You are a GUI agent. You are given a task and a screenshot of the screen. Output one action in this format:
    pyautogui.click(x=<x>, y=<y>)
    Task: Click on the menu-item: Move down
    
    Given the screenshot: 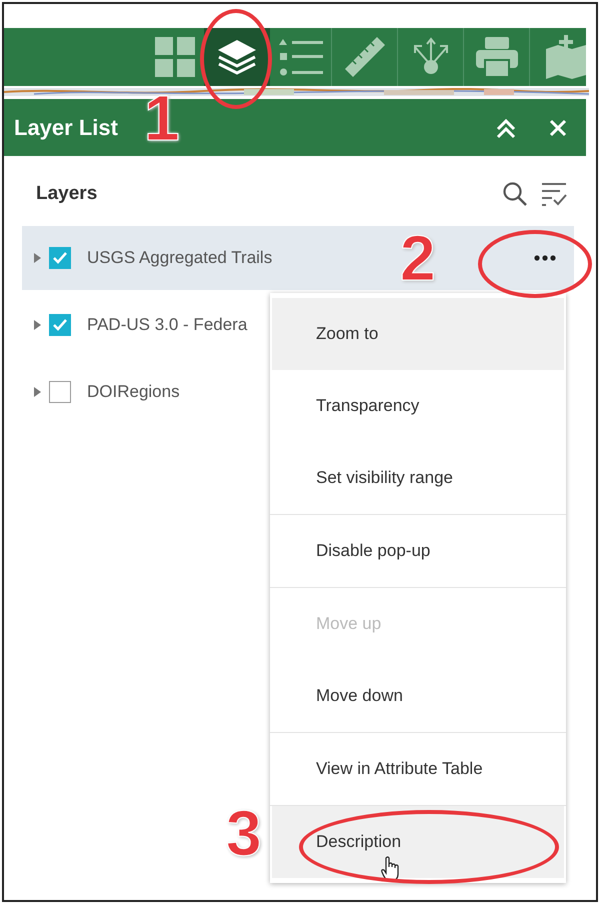 What is the action you would take?
    pyautogui.click(x=418, y=696)
    